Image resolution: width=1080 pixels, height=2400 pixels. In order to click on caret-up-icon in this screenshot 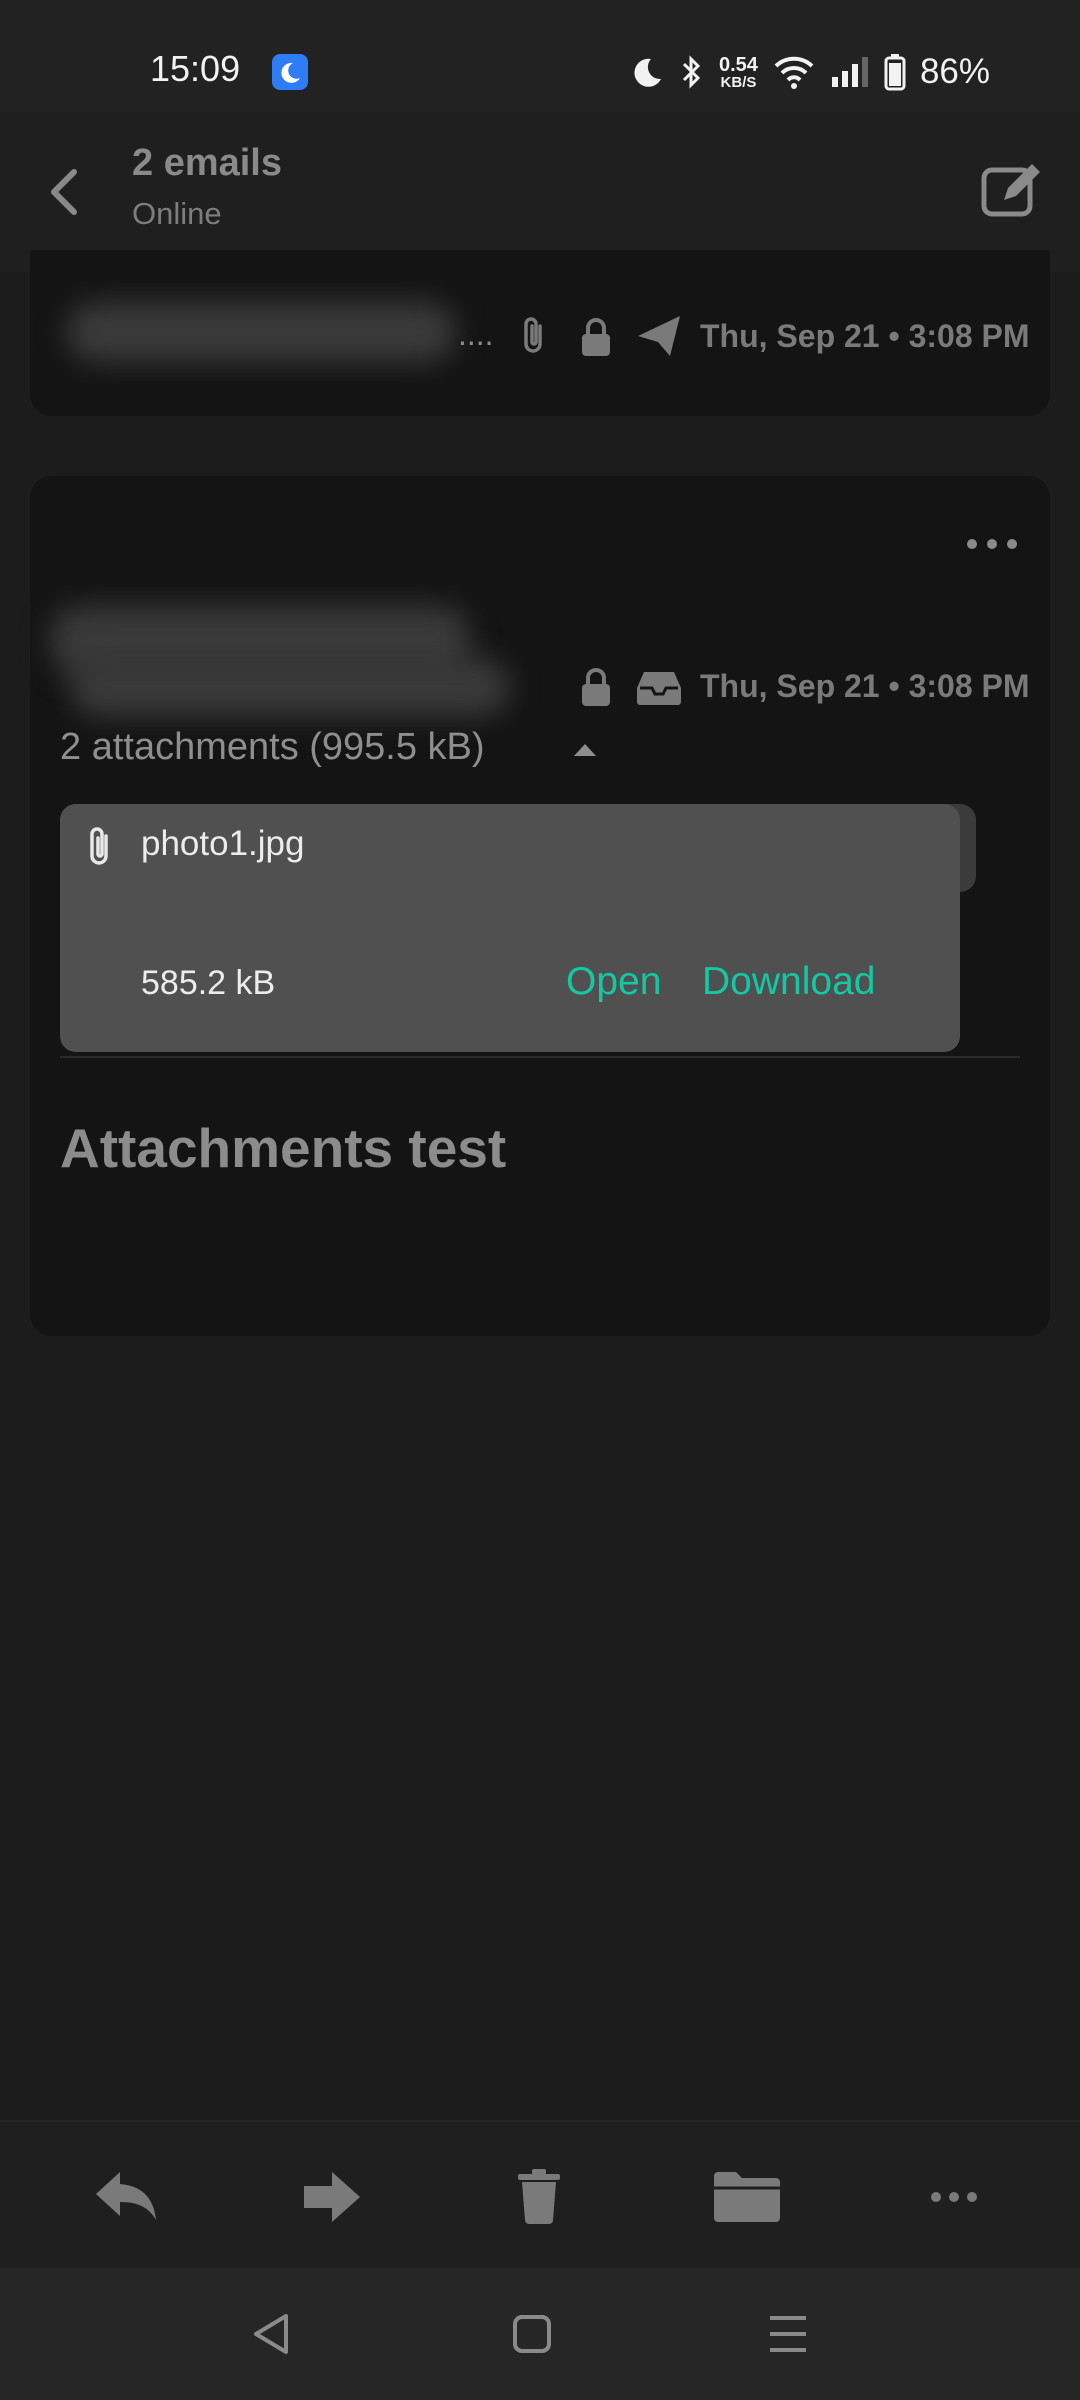, I will do `click(585, 750)`.